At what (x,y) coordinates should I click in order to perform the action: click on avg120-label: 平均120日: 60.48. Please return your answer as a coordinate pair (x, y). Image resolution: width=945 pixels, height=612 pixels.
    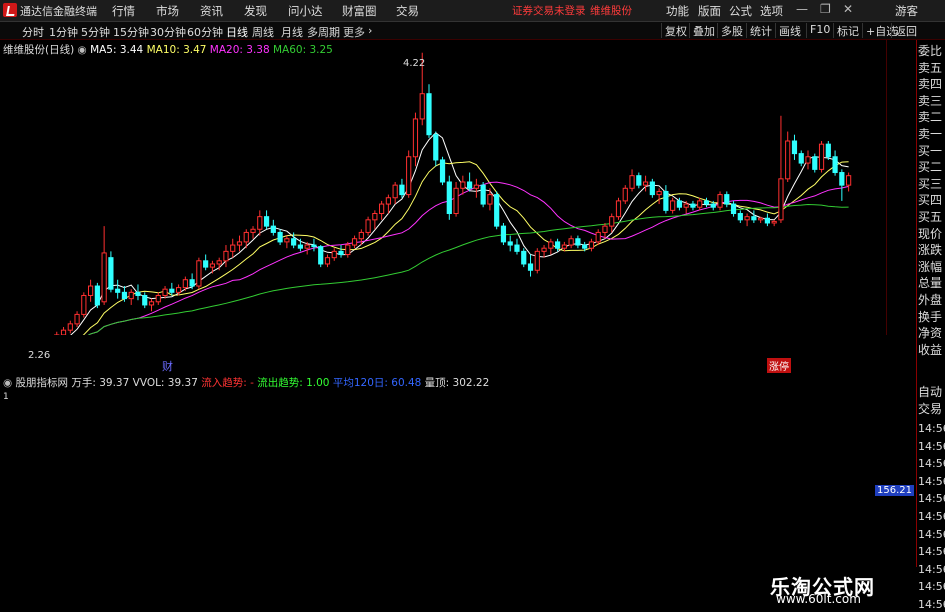
    Looking at the image, I should click on (377, 383).